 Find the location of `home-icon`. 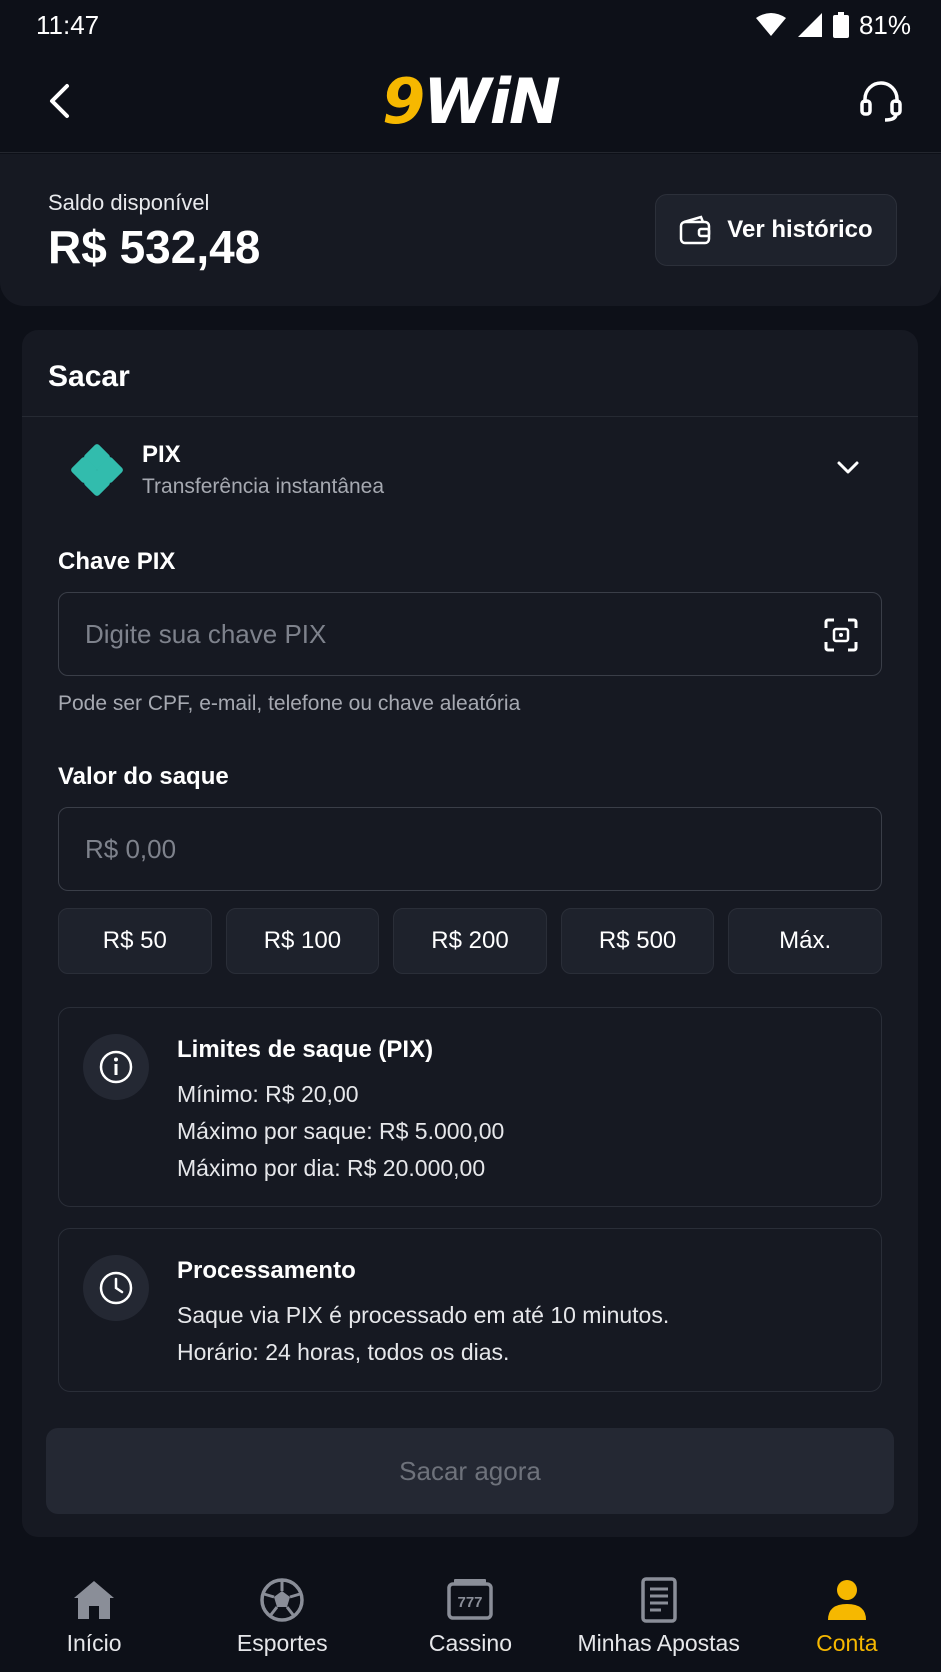

home-icon is located at coordinates (94, 1600).